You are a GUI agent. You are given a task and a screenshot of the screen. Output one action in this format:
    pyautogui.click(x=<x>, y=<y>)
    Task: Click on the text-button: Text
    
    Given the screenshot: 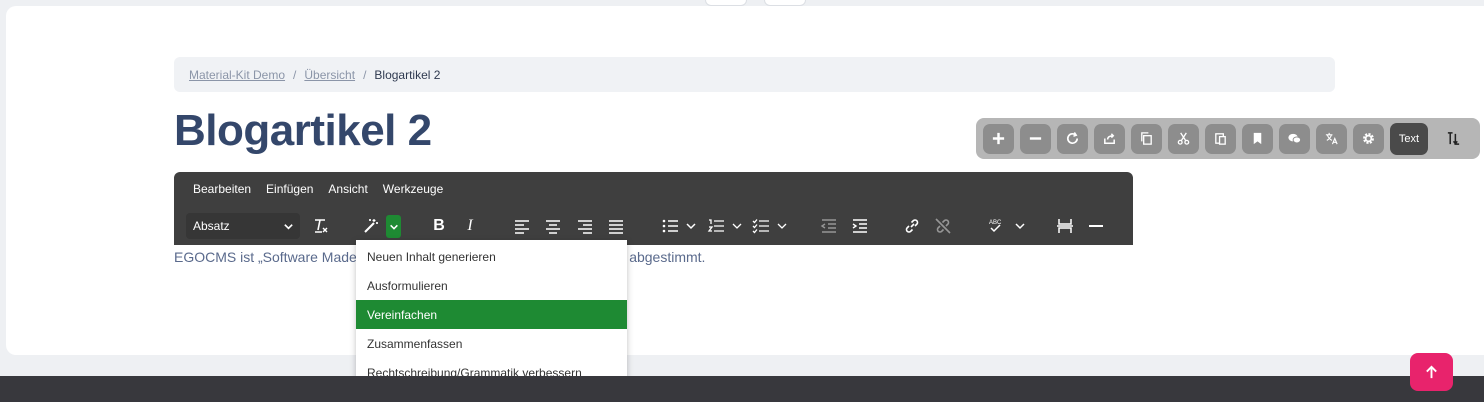 What is the action you would take?
    pyautogui.click(x=1409, y=138)
    